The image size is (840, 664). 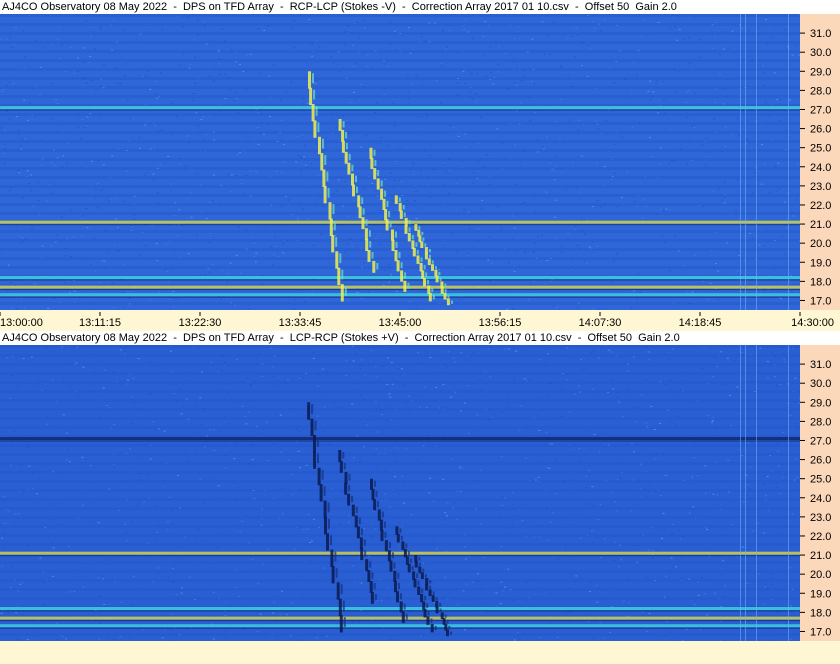 I want to click on x-tick-label: 13:33:45, so click(x=300, y=323).